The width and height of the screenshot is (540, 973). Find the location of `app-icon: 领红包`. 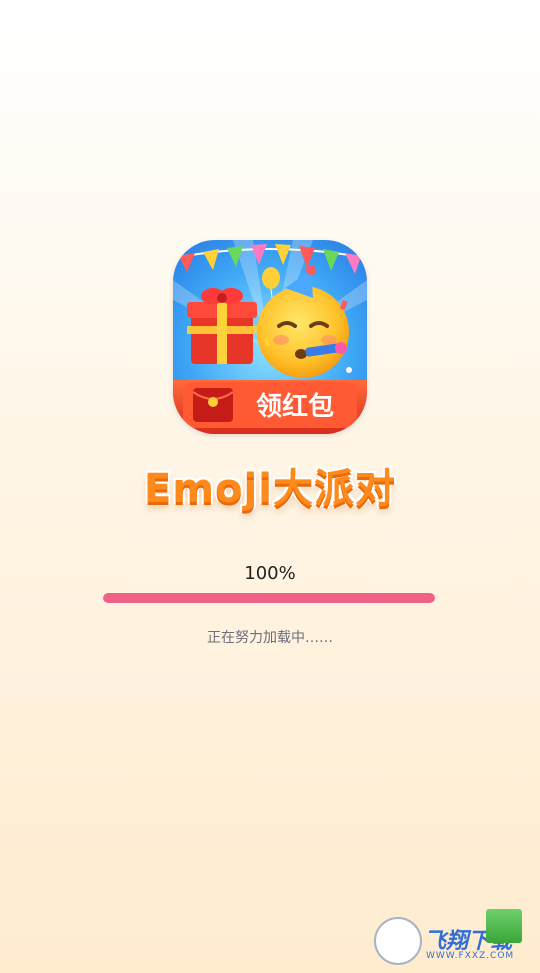

app-icon: 领红包 is located at coordinates (270, 337).